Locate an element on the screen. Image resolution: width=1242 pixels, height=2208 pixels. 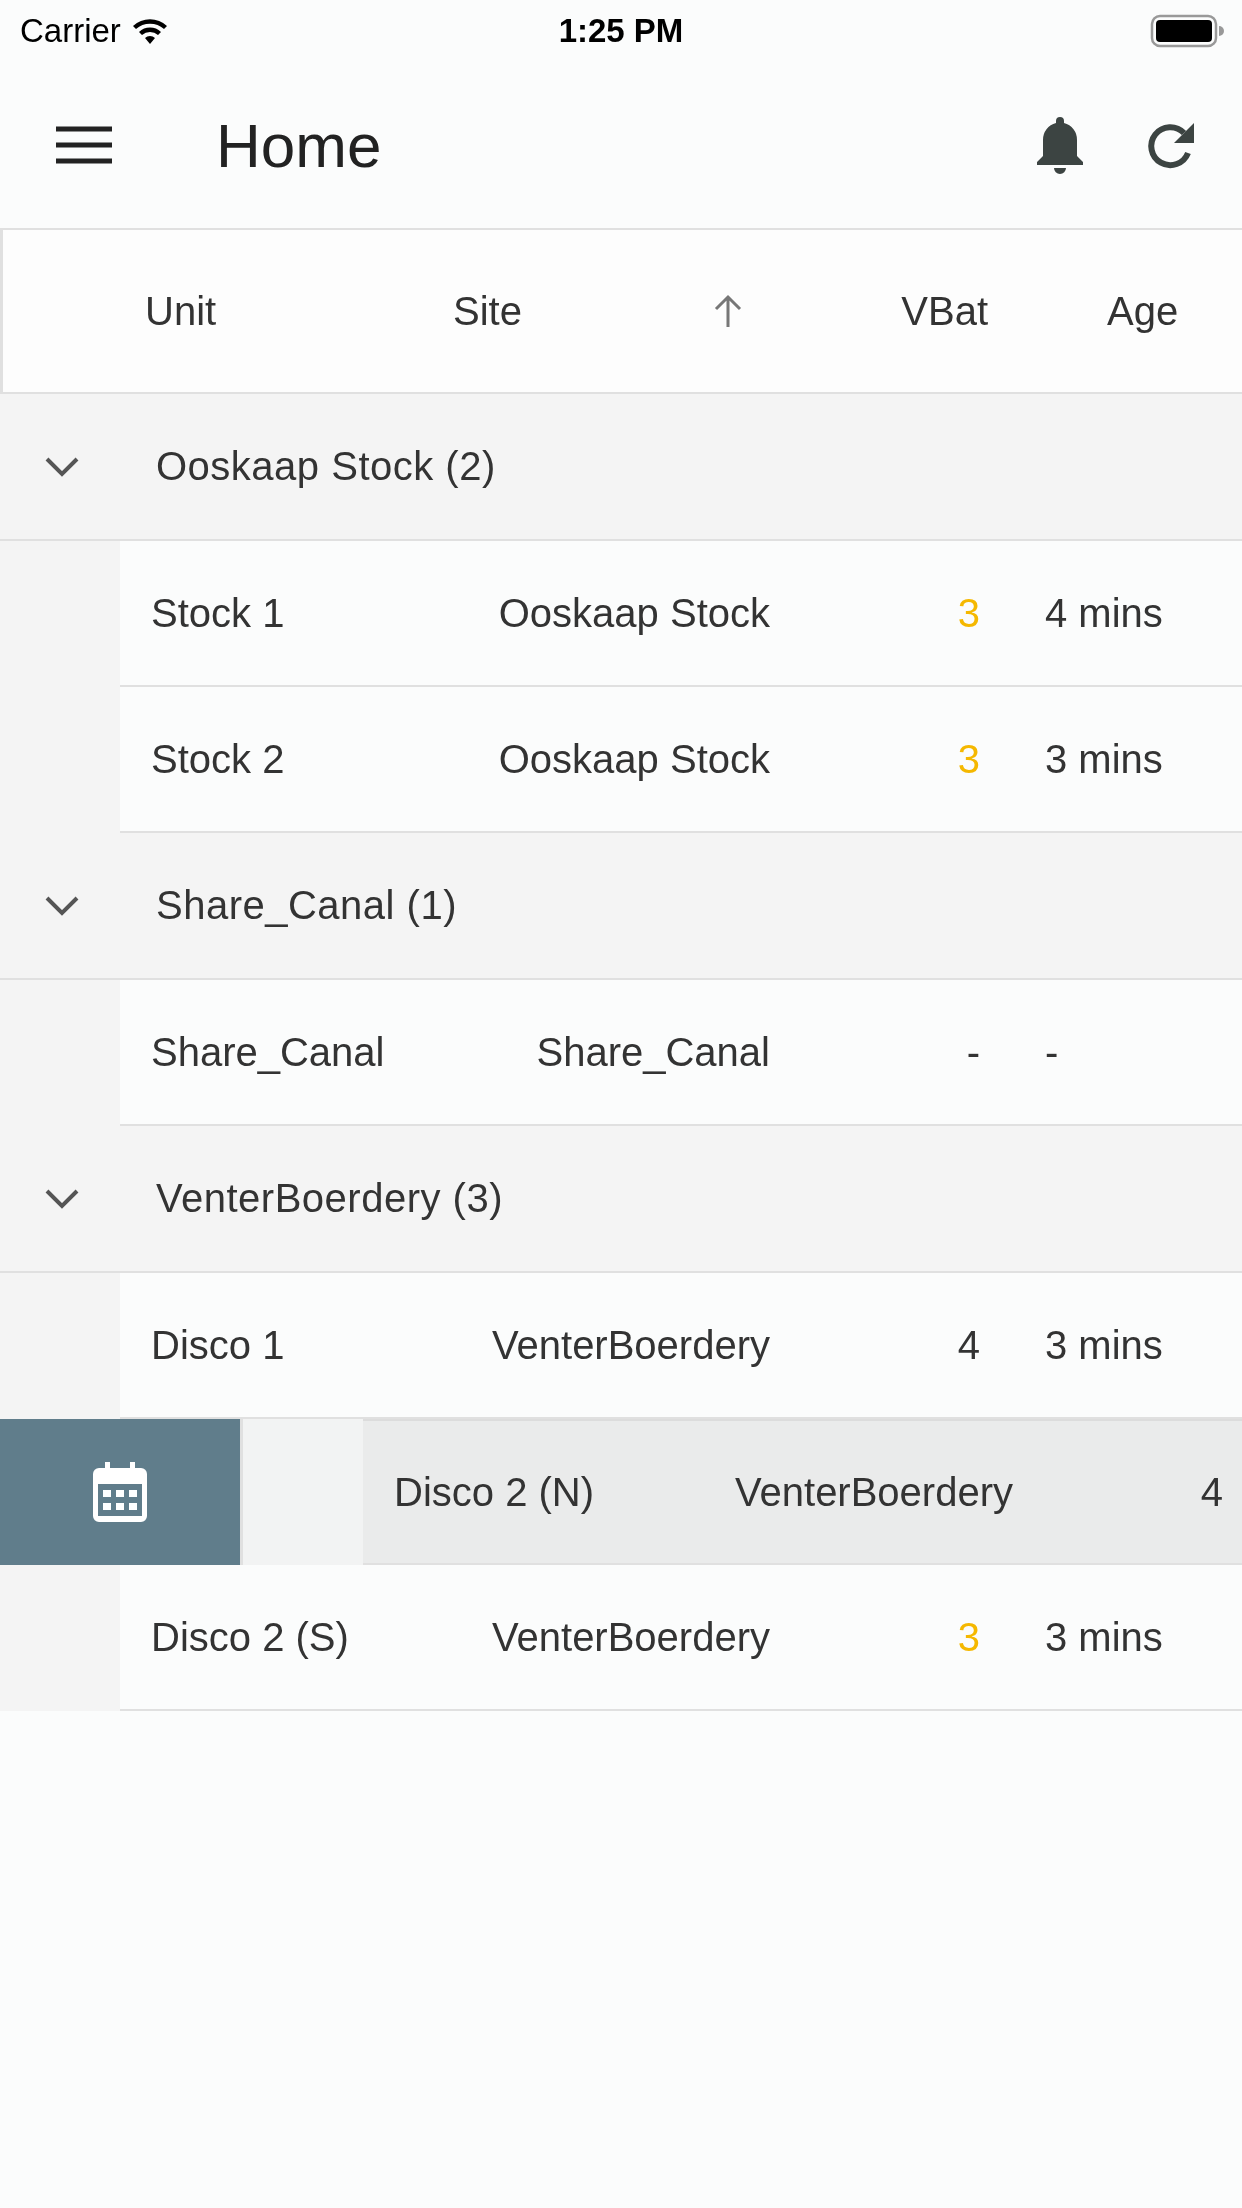
table-cell-text: Disco 2 (S) is located at coordinates (250, 1637).